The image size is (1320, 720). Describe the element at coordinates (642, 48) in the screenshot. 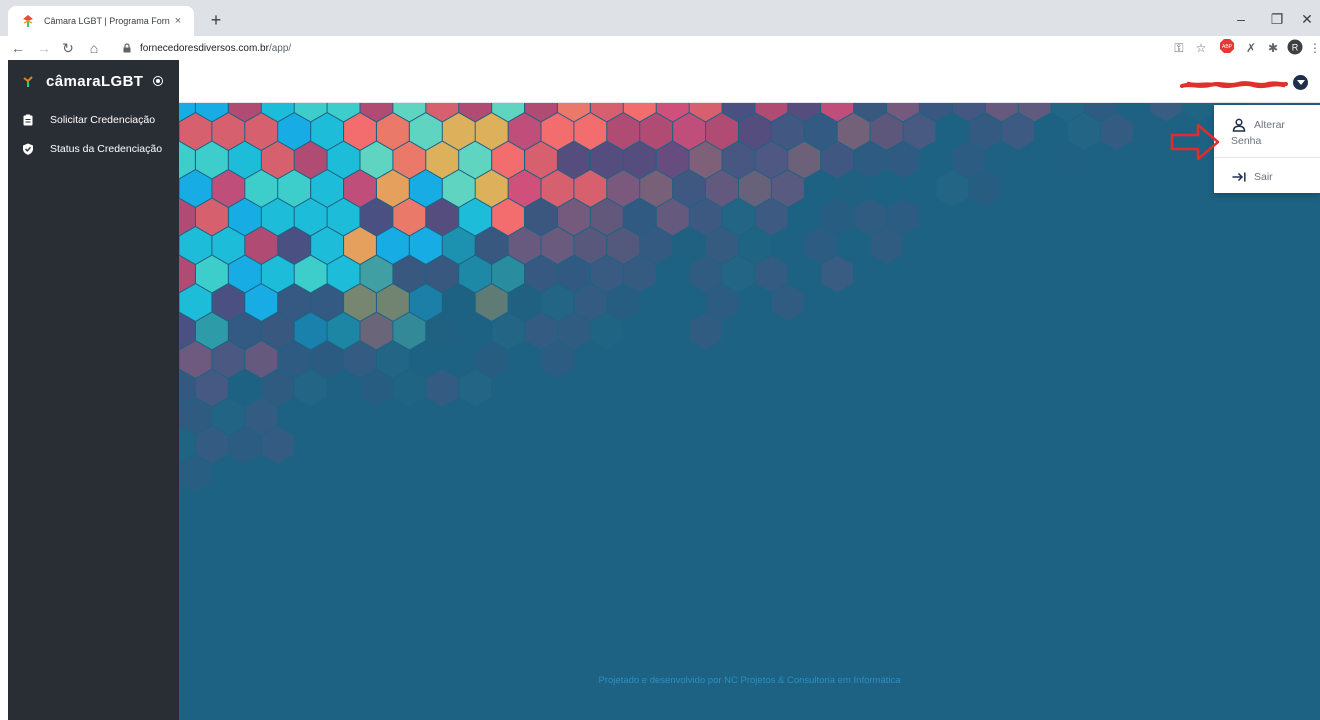

I see `address-bar: fornecedoresdiversos.com.br/app/` at that location.